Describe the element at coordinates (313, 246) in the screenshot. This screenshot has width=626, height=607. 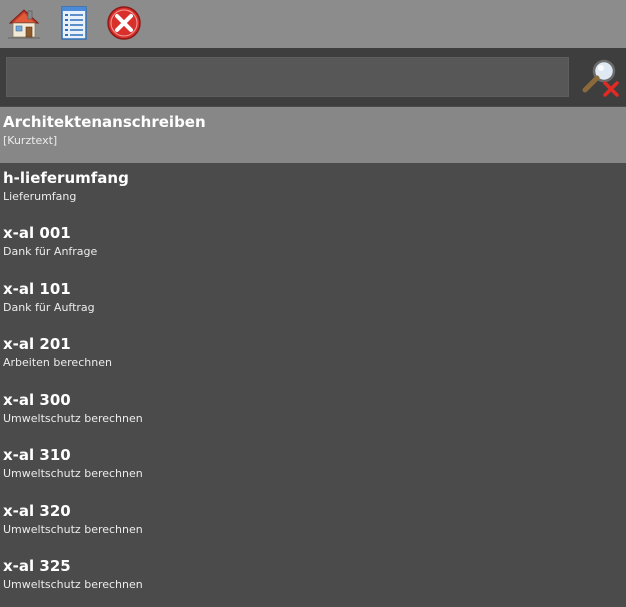
I see `list-item: x-al 001 Dank für Anfrage` at that location.